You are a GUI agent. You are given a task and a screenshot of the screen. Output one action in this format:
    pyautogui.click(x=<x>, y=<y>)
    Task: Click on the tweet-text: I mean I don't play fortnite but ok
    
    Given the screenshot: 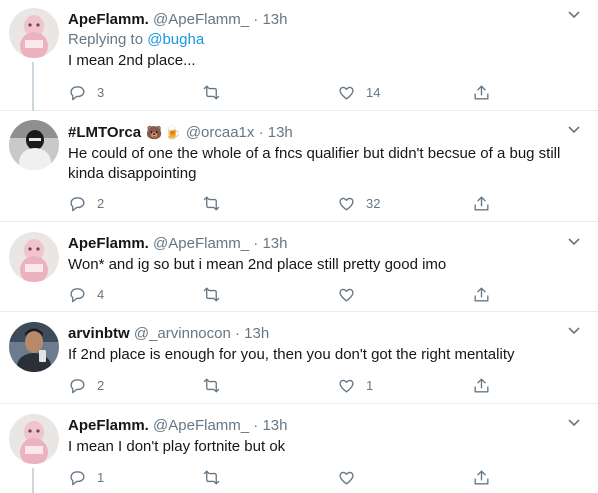 What is the action you would take?
    pyautogui.click(x=177, y=446)
    